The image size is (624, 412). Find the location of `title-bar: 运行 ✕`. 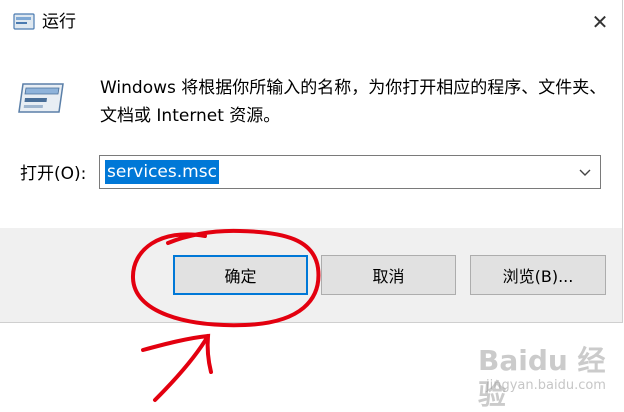

title-bar: 运行 ✕ is located at coordinates (311, 22).